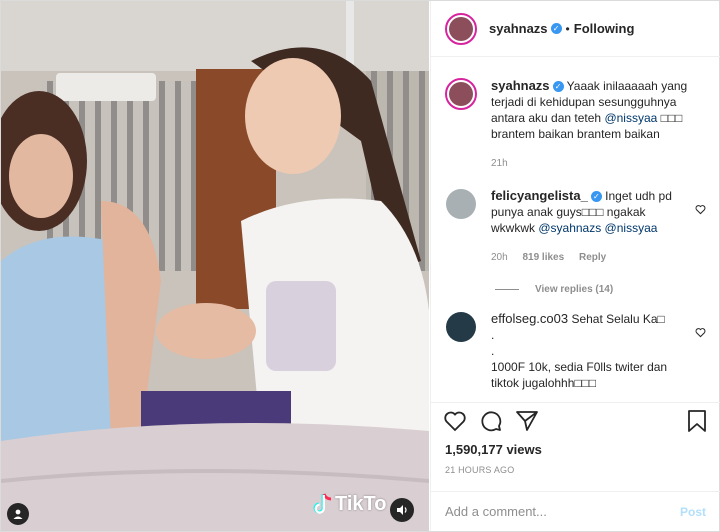 Image resolution: width=720 pixels, height=532 pixels. I want to click on view-replies-button: View replies (14), so click(600, 289).